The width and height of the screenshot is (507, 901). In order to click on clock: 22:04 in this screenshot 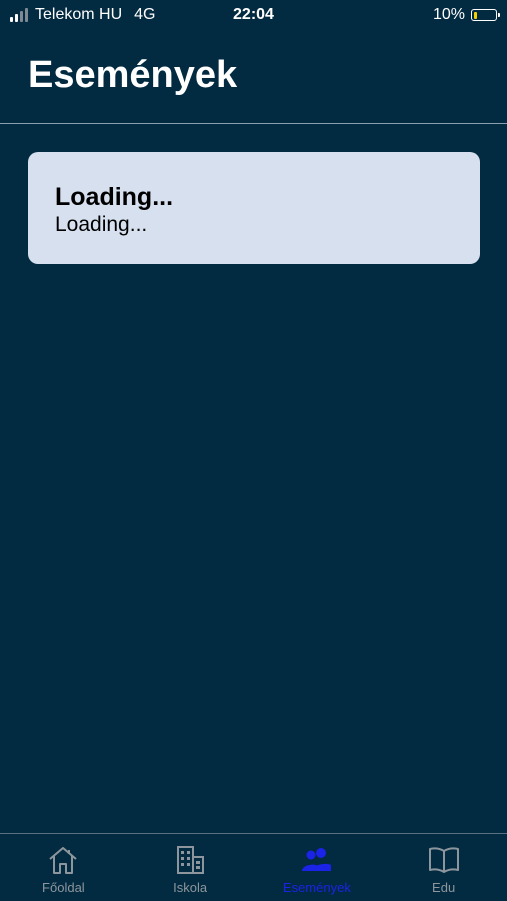, I will do `click(253, 14)`.